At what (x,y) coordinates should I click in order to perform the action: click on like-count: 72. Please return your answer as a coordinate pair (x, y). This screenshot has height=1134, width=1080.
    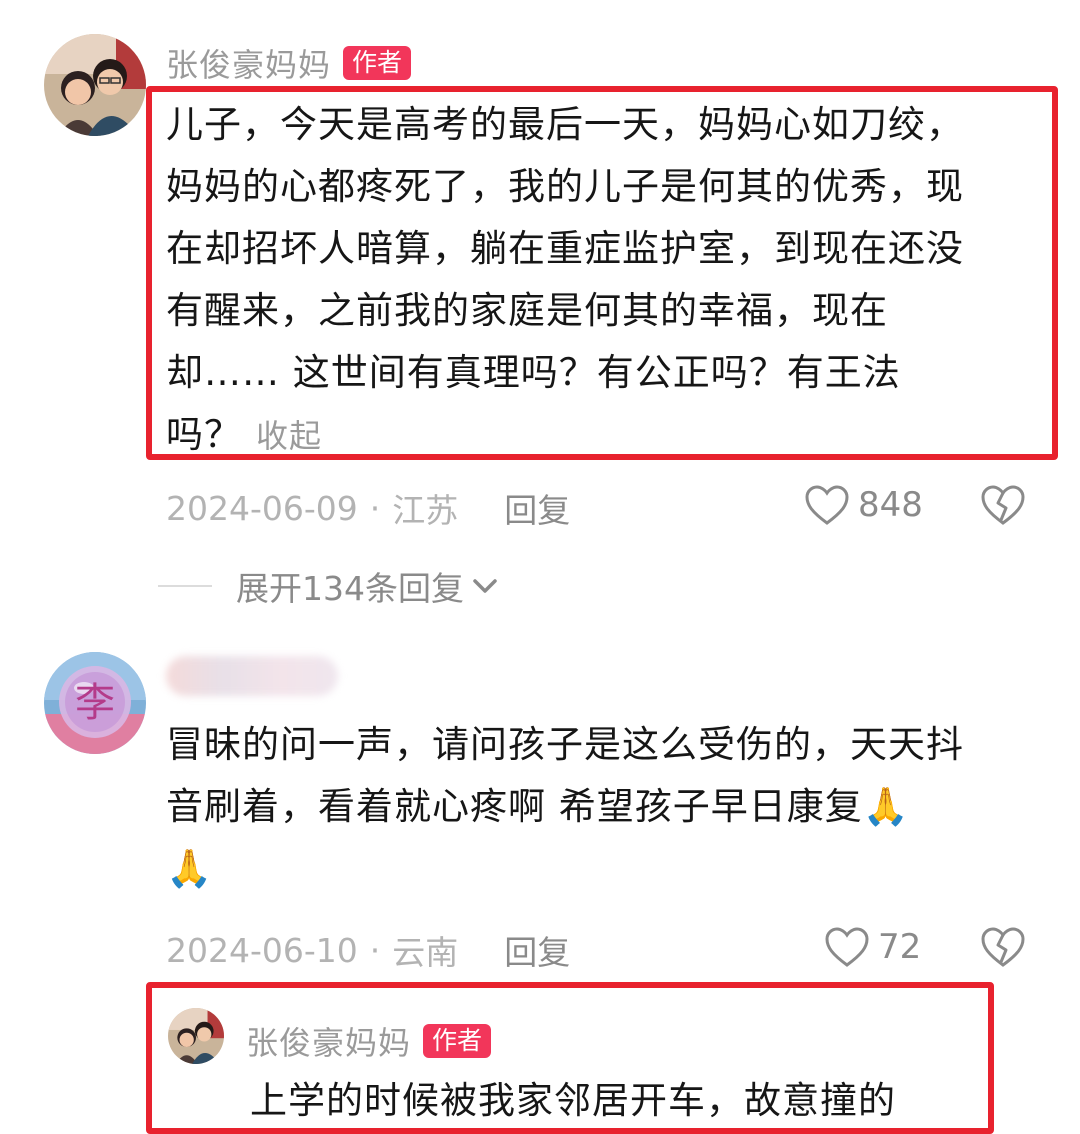
    Looking at the image, I should click on (900, 947).